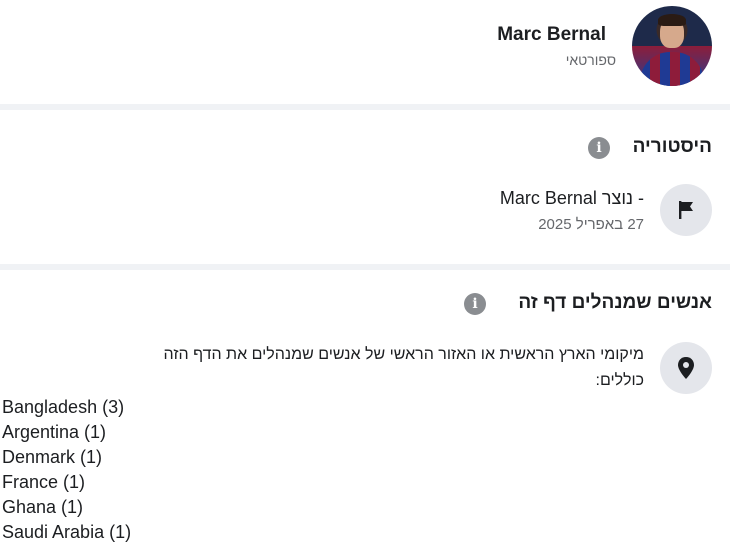 The image size is (730, 548). I want to click on country-item: Saudi Arabia (1), so click(67, 532).